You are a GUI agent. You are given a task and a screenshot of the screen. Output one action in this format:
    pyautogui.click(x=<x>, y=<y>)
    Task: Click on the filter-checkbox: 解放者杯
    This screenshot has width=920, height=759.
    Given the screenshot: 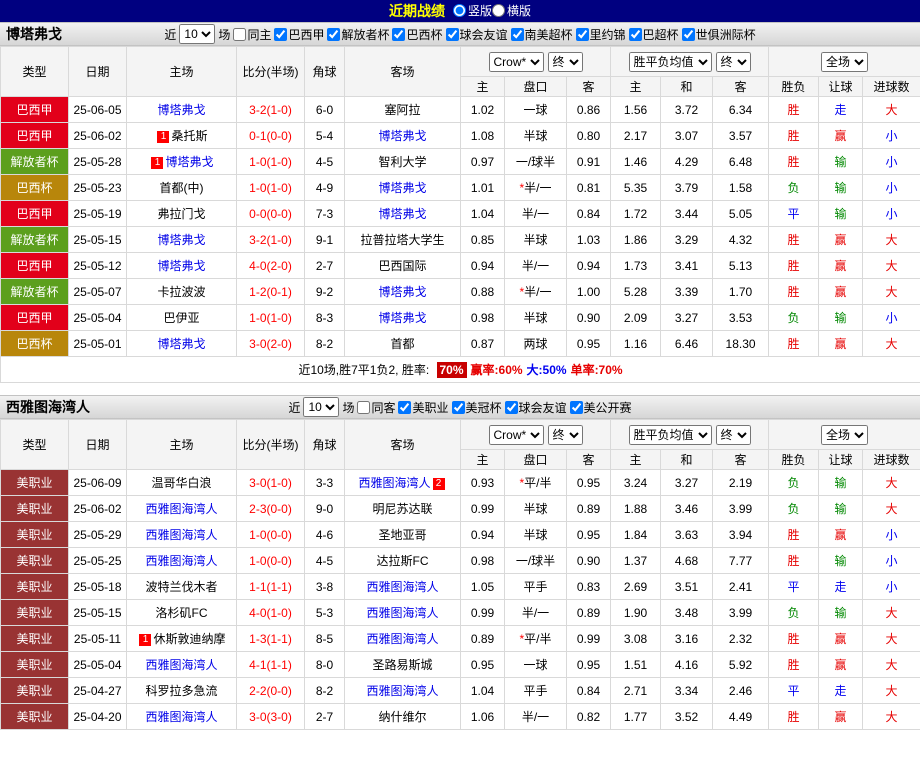 What is the action you would take?
    pyautogui.click(x=358, y=34)
    